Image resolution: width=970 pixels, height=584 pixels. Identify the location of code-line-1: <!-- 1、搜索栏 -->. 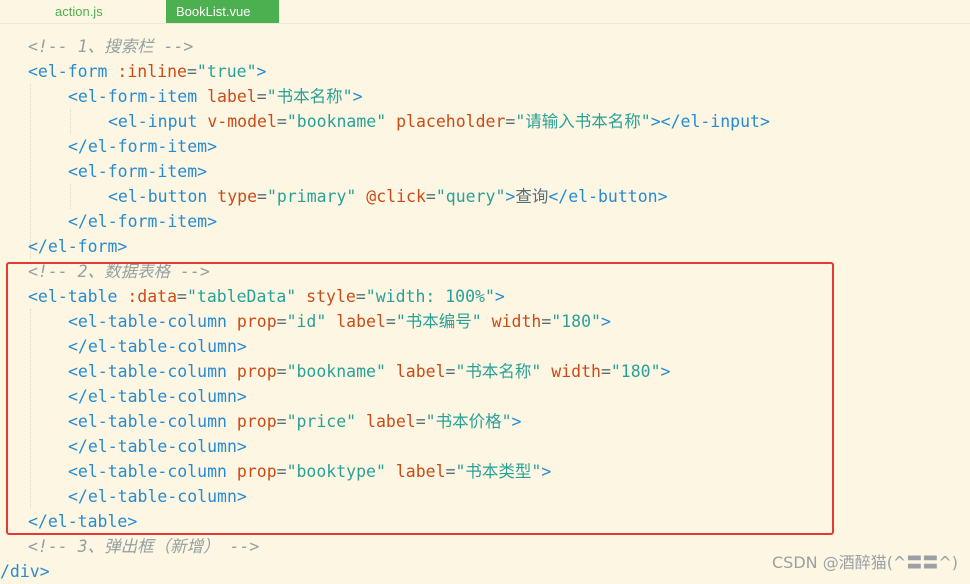
(110, 46).